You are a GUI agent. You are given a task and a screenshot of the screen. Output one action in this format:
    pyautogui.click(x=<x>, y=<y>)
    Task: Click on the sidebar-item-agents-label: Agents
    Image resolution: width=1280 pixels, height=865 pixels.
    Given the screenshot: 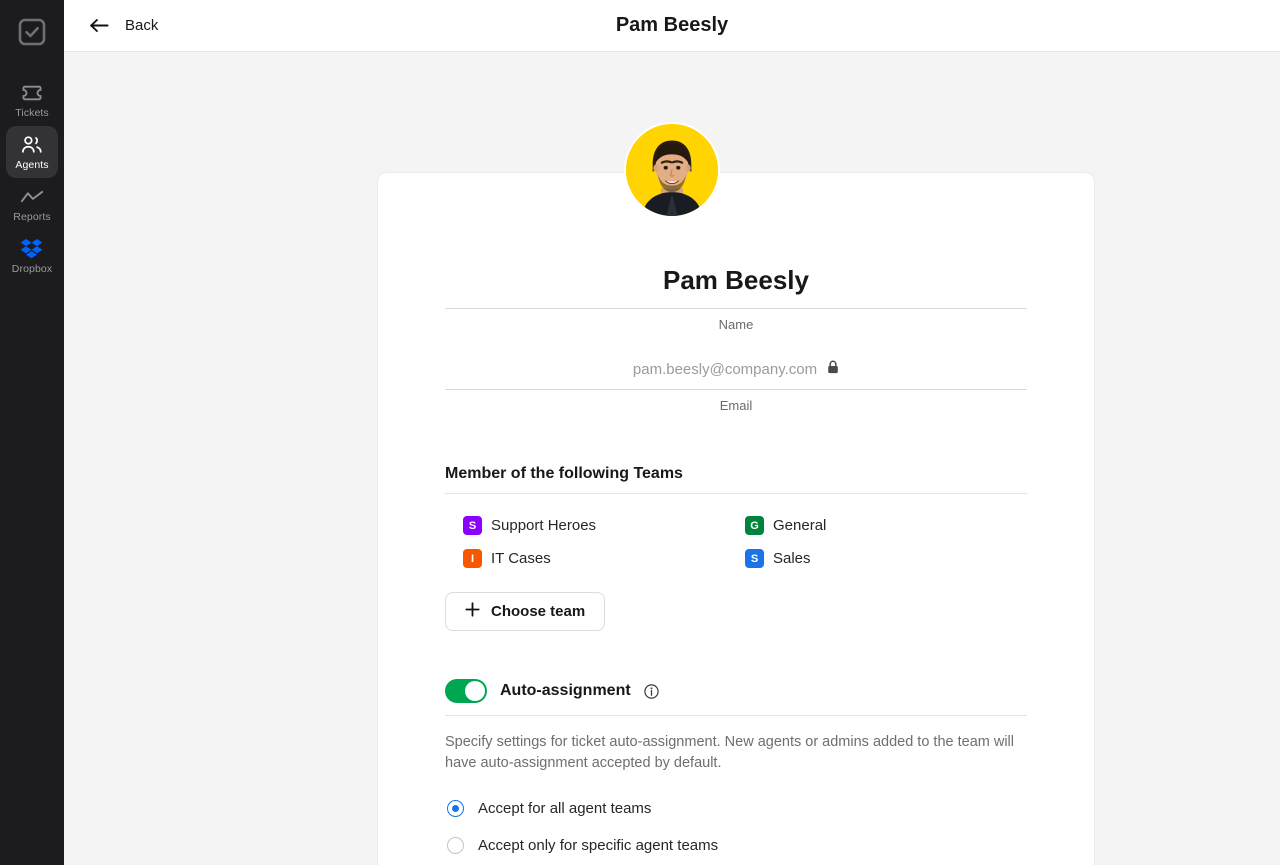 What is the action you would take?
    pyautogui.click(x=32, y=164)
    